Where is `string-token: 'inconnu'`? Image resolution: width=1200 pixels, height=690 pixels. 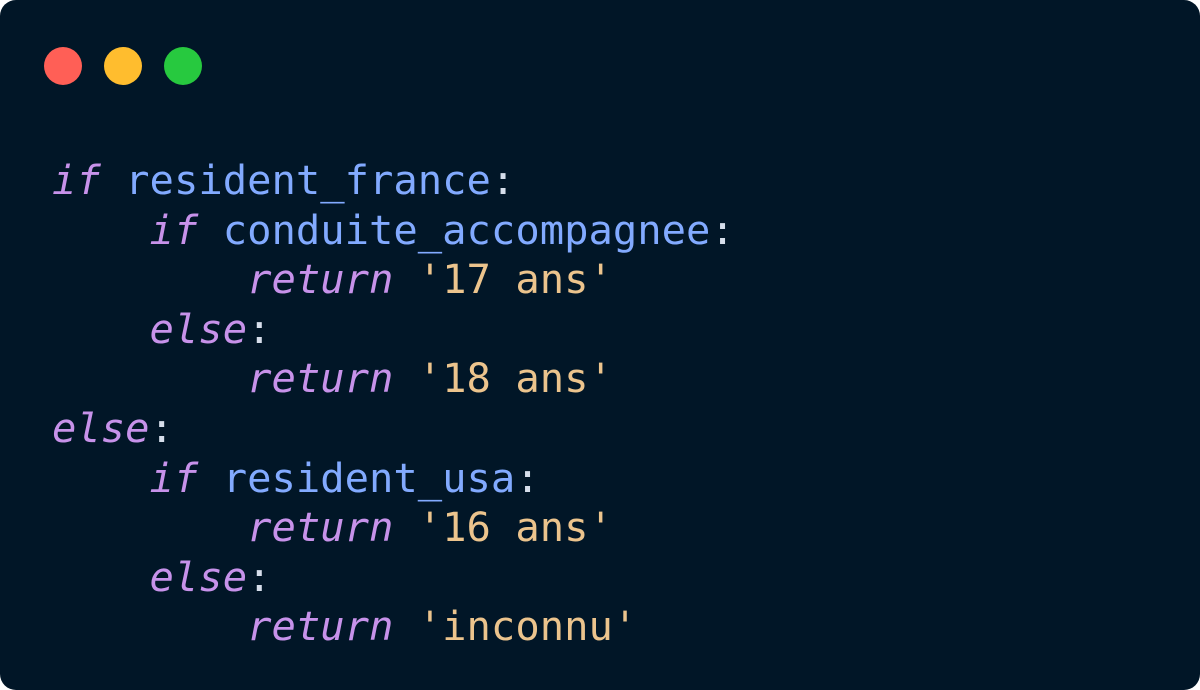
string-token: 'inconnu' is located at coordinates (527, 626).